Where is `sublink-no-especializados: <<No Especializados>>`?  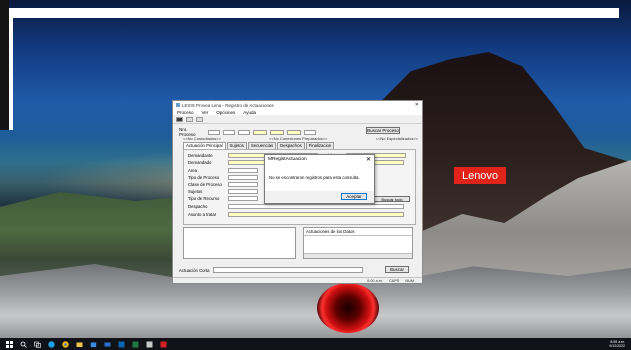
sublink-no-especializados: <<No Especializados>> is located at coordinates (397, 138).